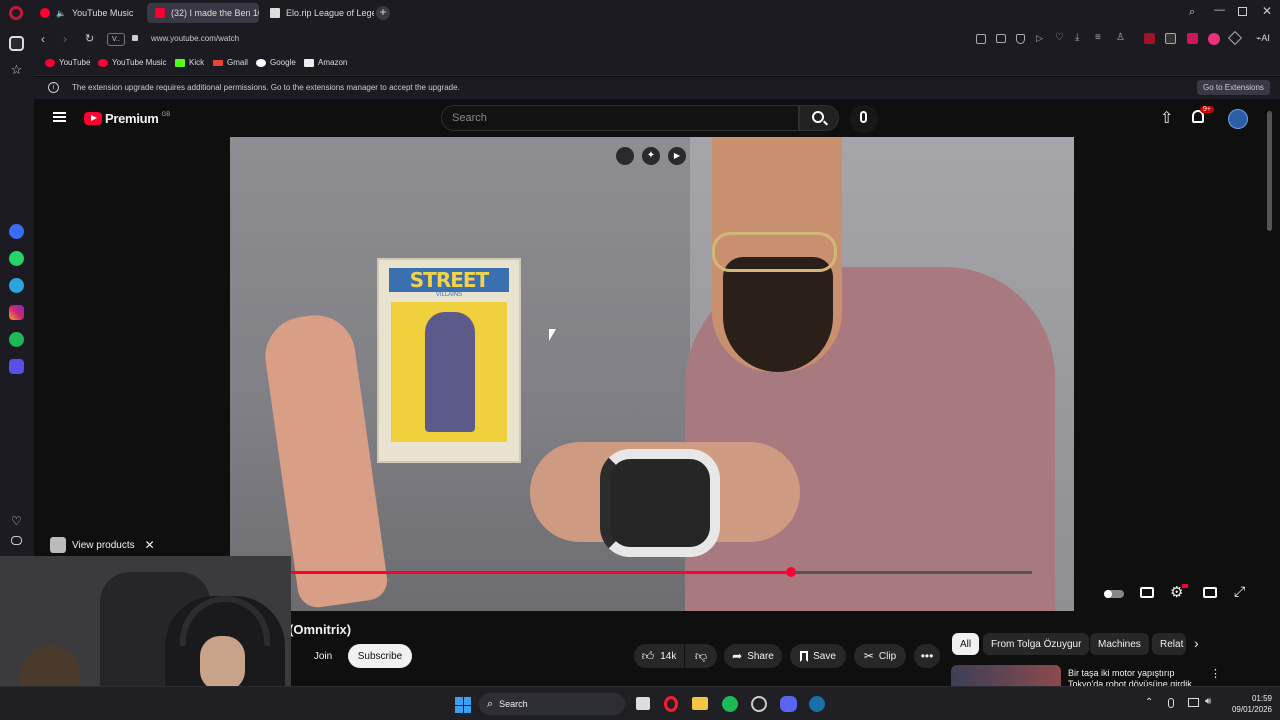  I want to click on chip-all: All, so click(966, 644).